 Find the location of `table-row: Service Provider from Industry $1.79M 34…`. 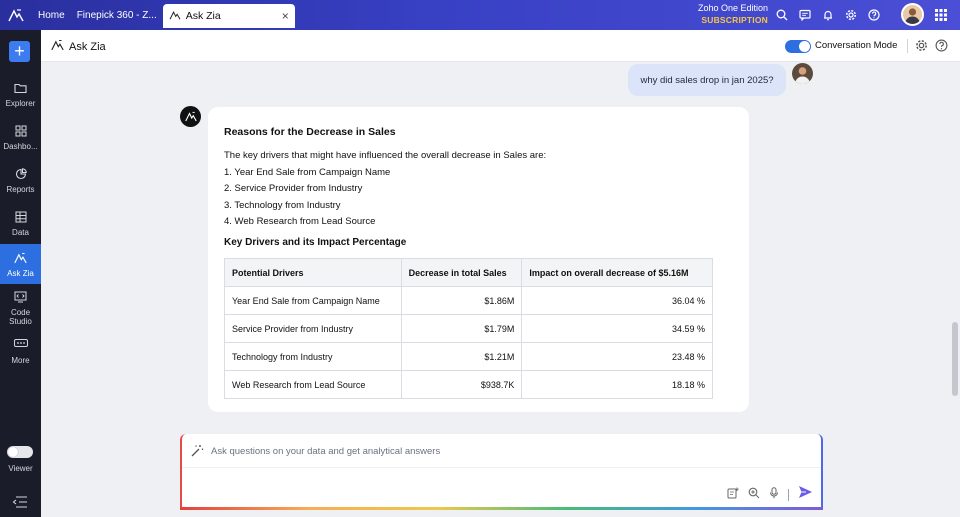

table-row: Service Provider from Industry $1.79M 34… is located at coordinates (468, 328).